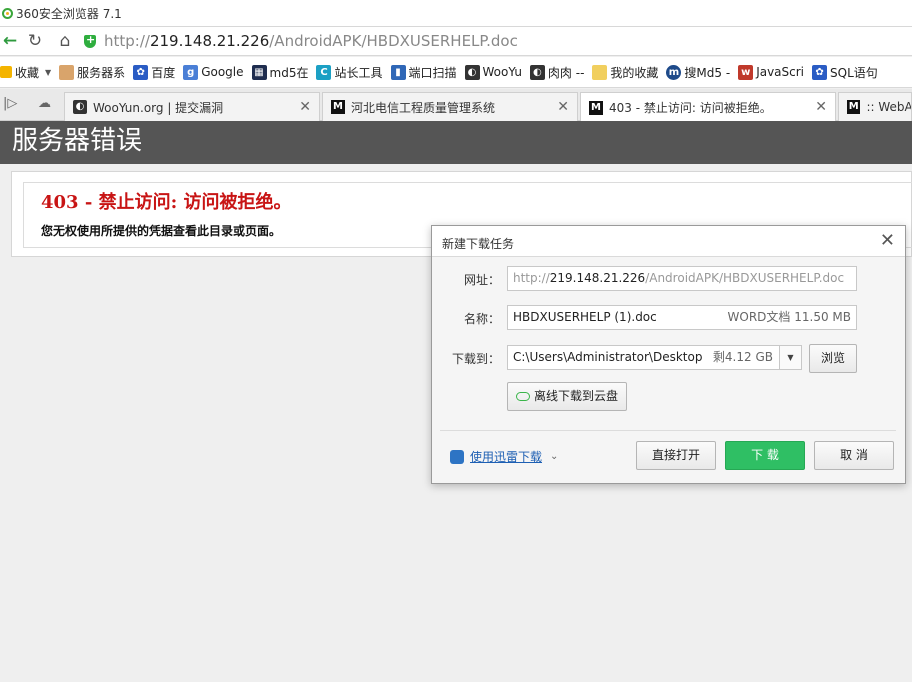  What do you see at coordinates (833, 358) in the screenshot?
I see `browse-button: 浏览` at bounding box center [833, 358].